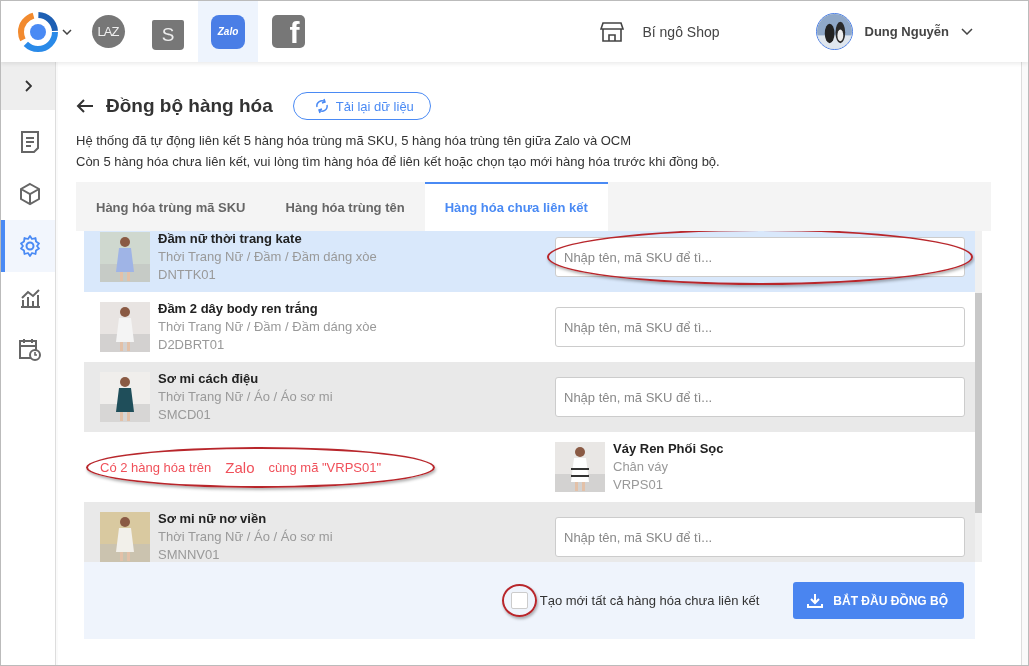 This screenshot has height=666, width=1029. I want to click on settings-icon, so click(30, 246).